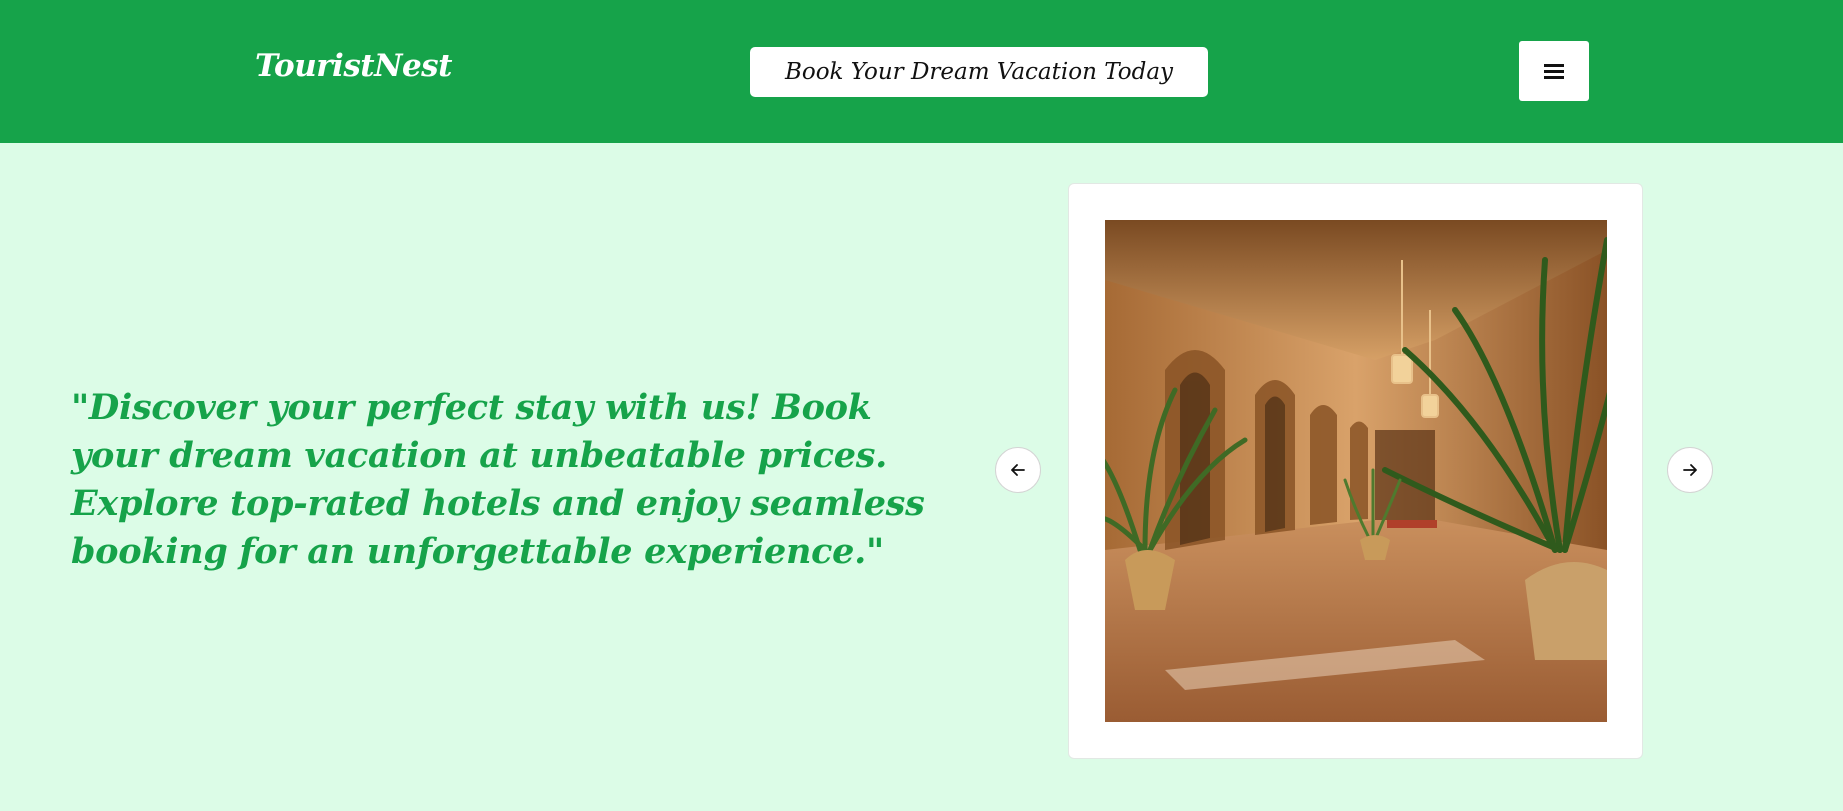 The width and height of the screenshot is (1843, 811). I want to click on hamburger-menu-icon, so click(1554, 71).